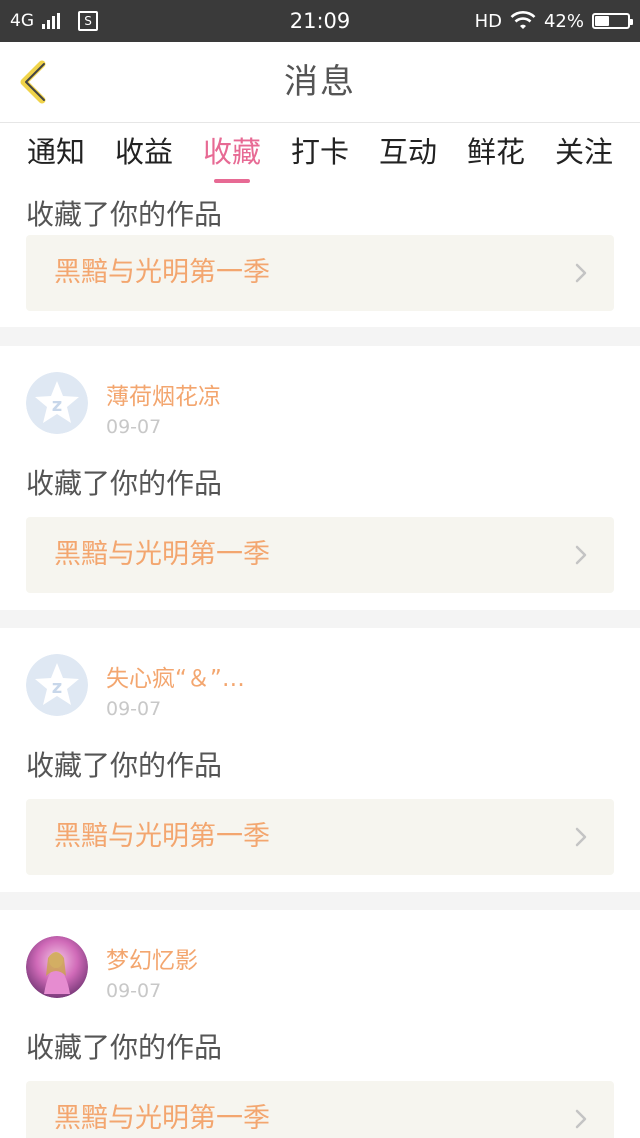 The height and width of the screenshot is (1138, 640). What do you see at coordinates (144, 154) in the screenshot?
I see `tab-earnings: 收益` at bounding box center [144, 154].